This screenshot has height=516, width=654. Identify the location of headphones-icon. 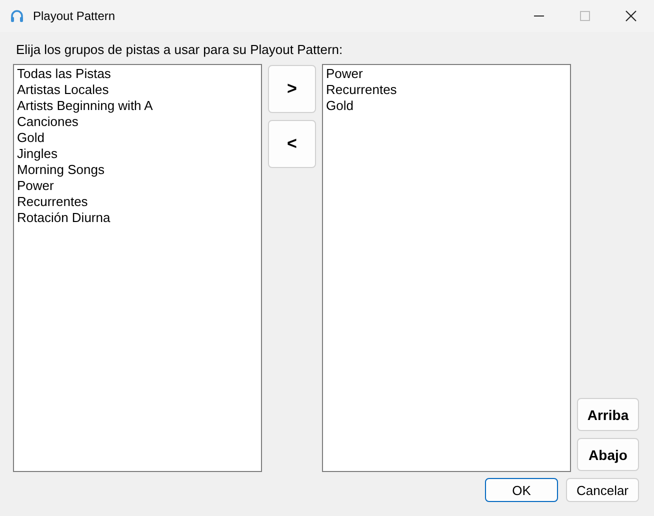
(17, 16).